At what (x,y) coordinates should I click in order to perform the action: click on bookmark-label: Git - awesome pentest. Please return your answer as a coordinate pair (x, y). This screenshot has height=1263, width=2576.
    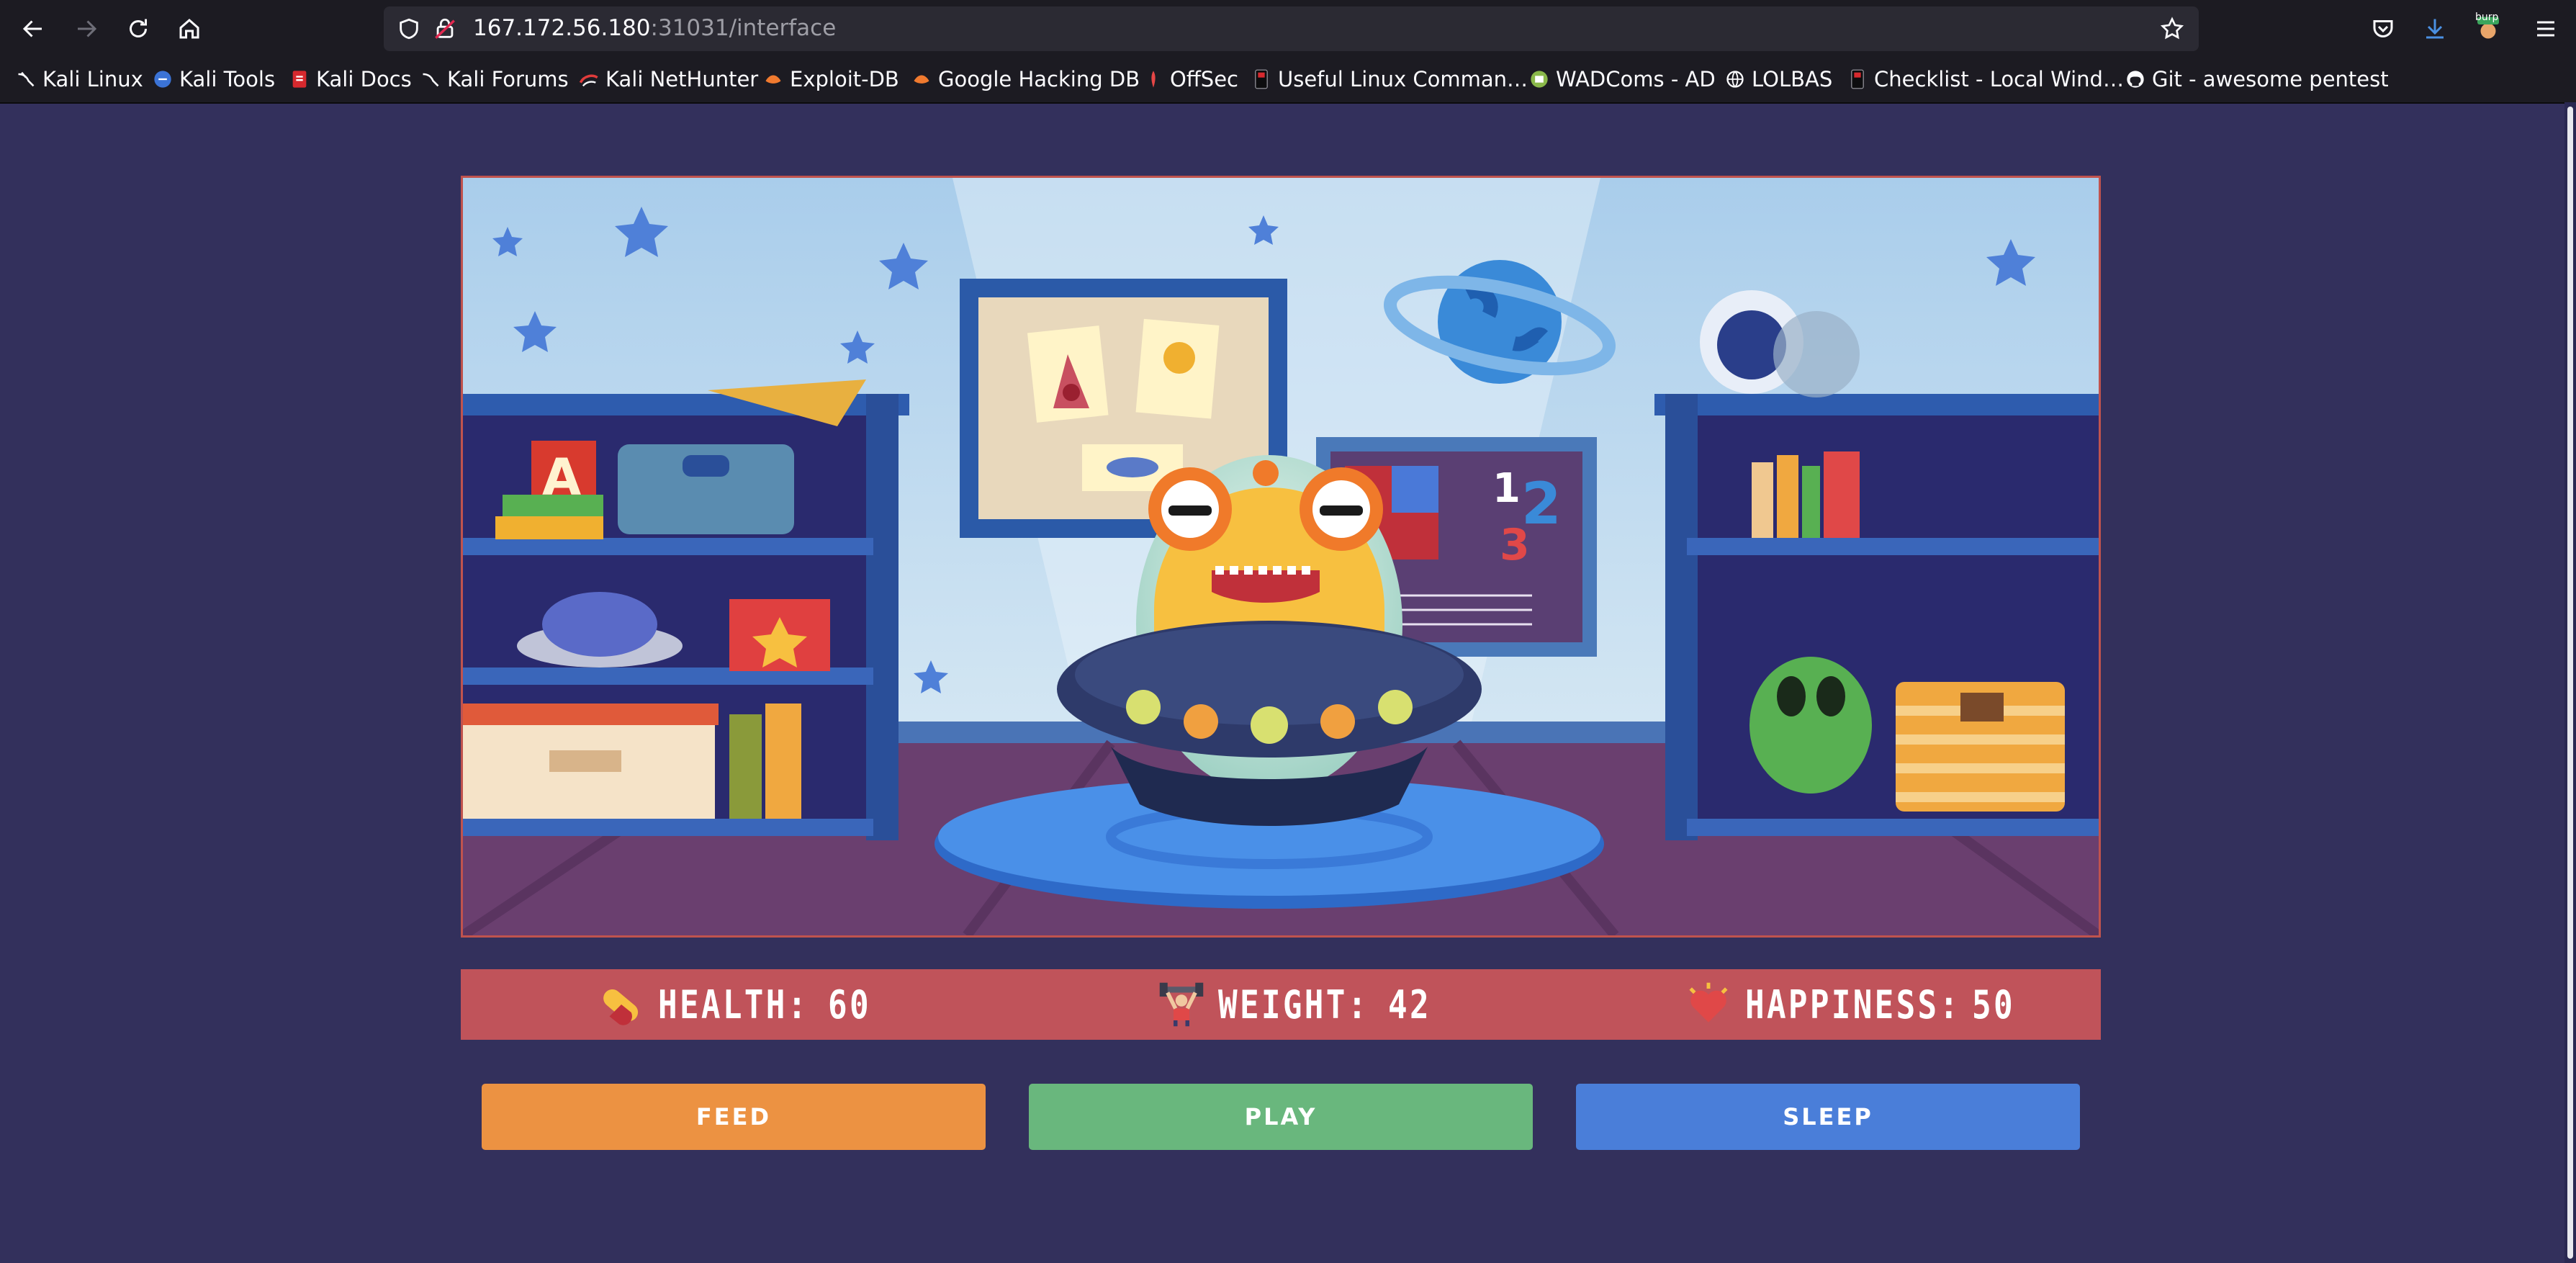
    Looking at the image, I should click on (2270, 79).